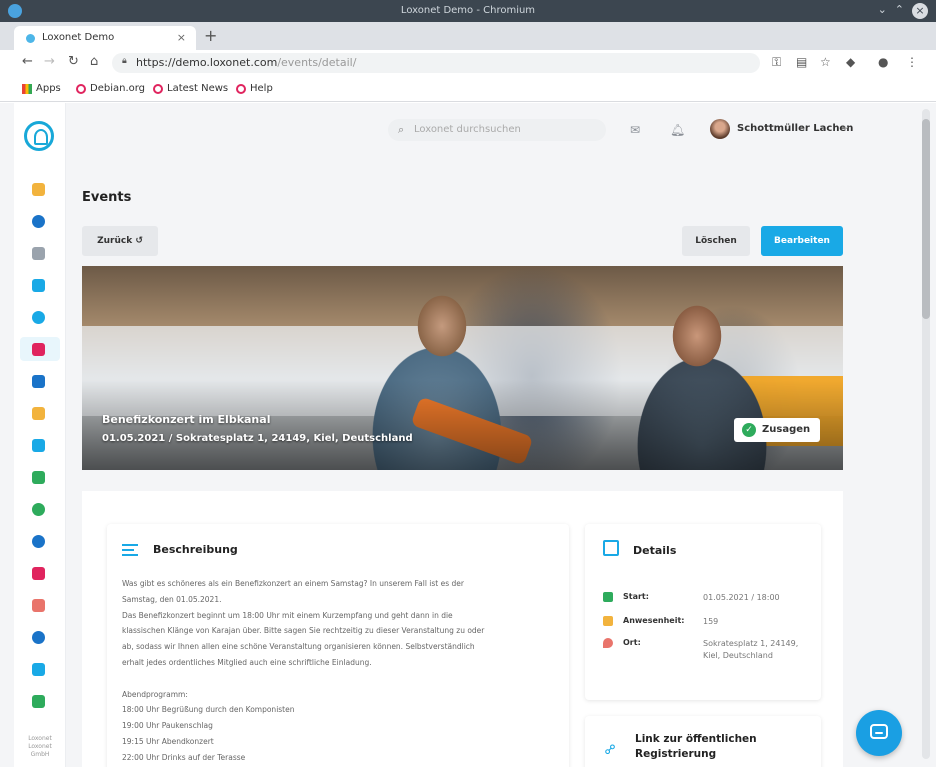 The height and width of the screenshot is (767, 936). Describe the element at coordinates (124, 61) in the screenshot. I see `lock-icon: 🔒︎` at that location.